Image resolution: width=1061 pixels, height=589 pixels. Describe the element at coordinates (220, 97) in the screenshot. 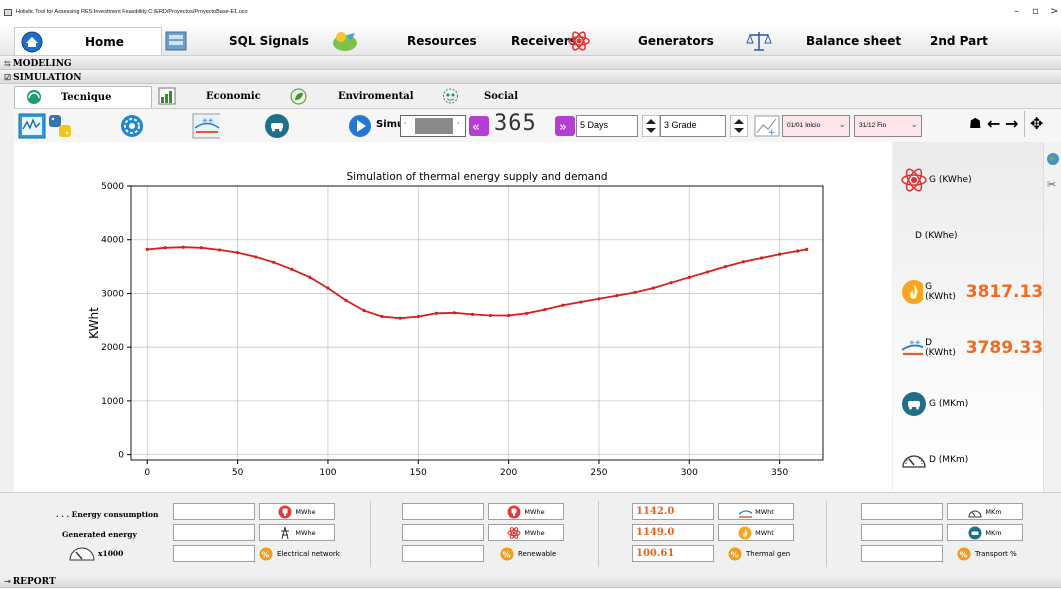

I see `tab-economic: Economic` at that location.